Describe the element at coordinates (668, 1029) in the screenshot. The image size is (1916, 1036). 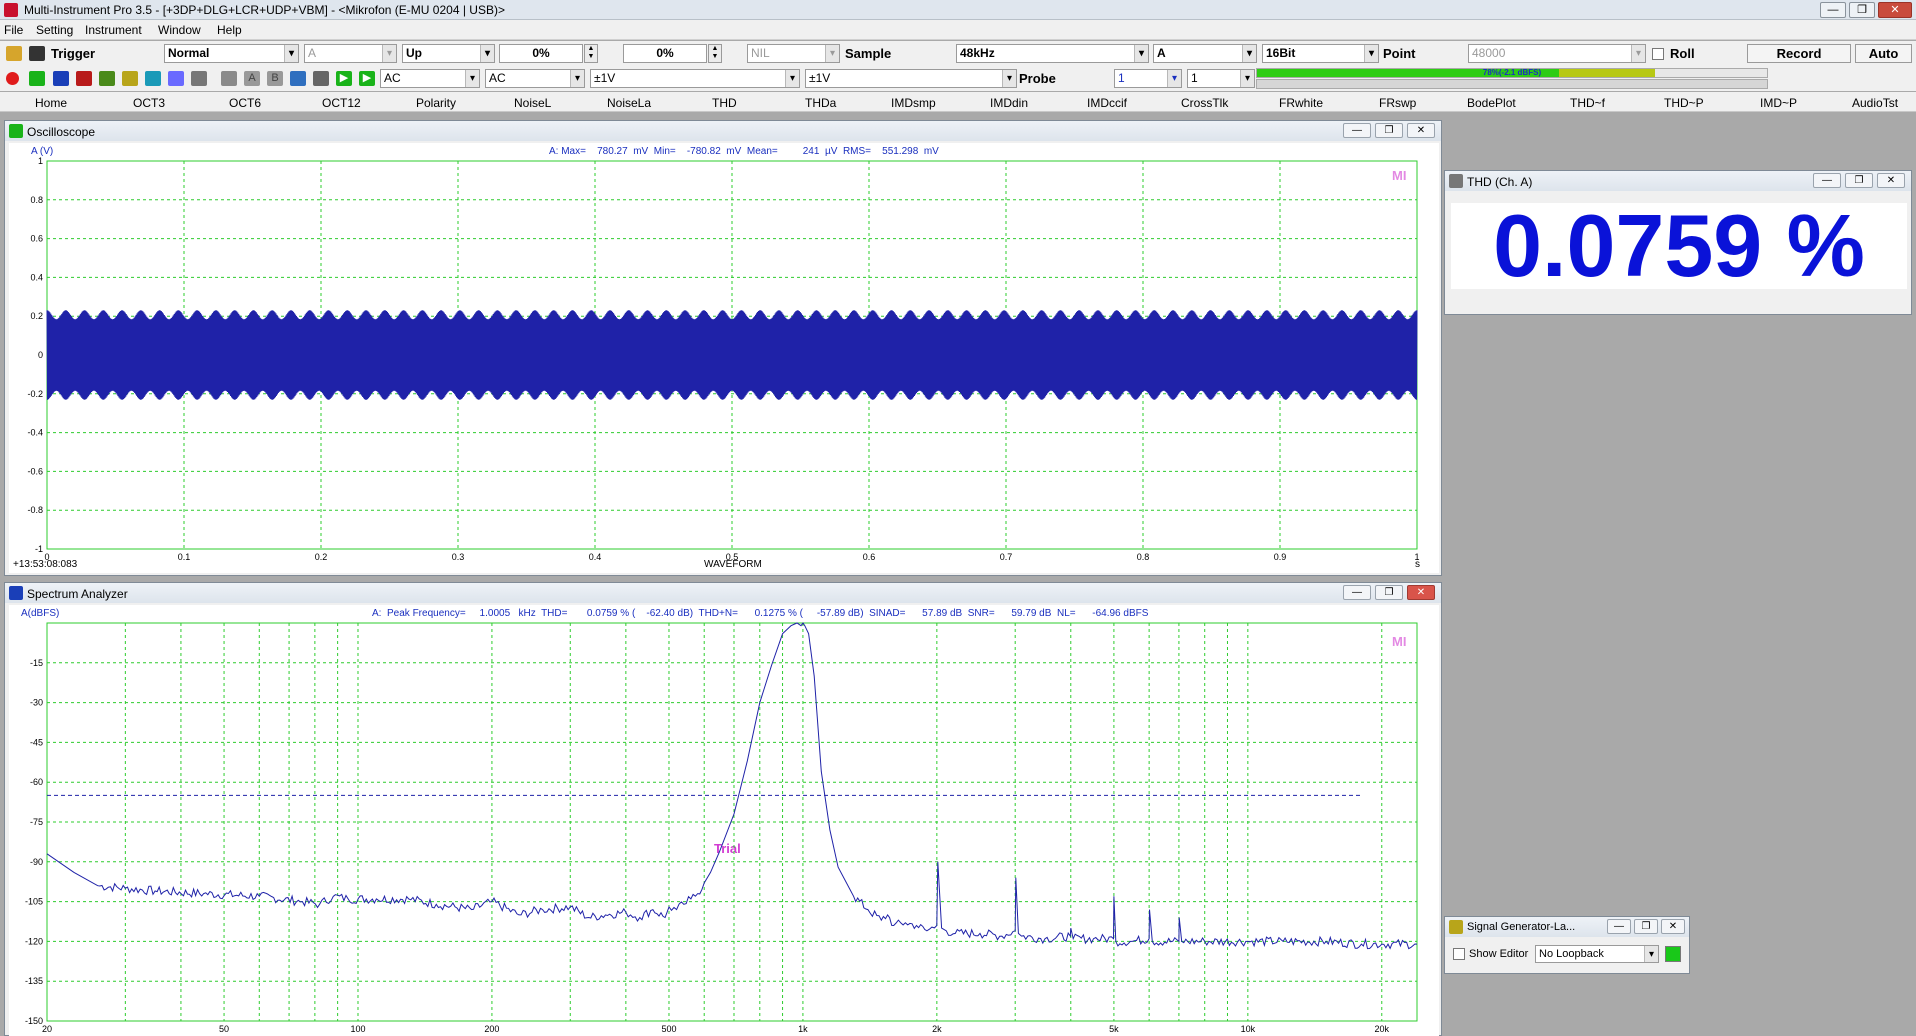
I see `spectrum-xtick: 500` at that location.